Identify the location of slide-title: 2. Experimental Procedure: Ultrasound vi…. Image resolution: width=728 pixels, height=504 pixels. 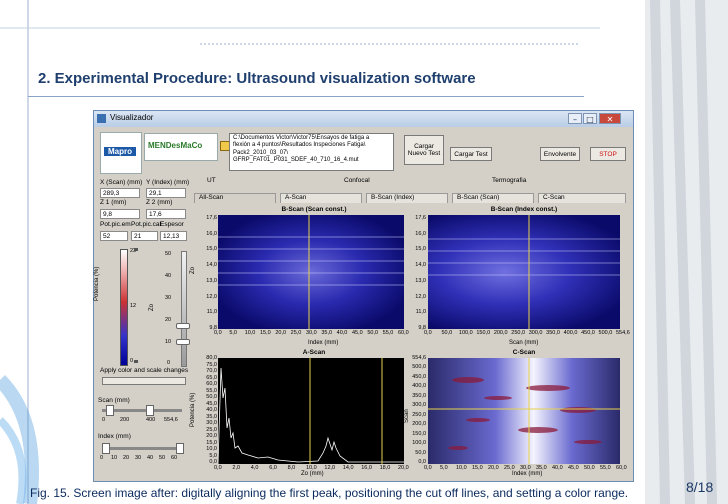
(257, 78).